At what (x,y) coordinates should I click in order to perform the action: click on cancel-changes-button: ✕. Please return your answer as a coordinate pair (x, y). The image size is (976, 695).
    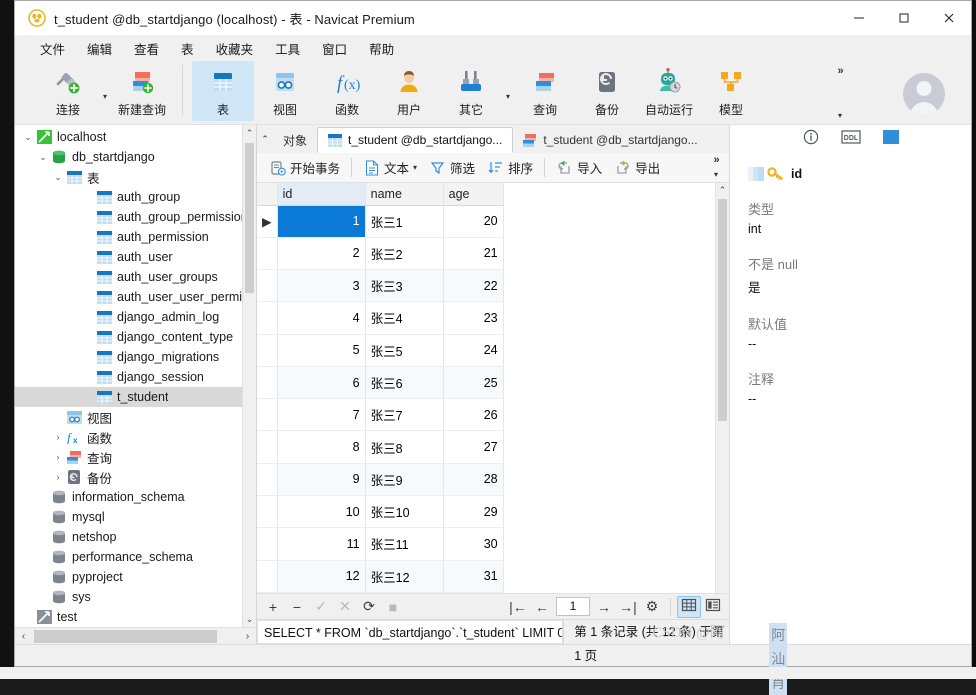
    Looking at the image, I should click on (345, 607).